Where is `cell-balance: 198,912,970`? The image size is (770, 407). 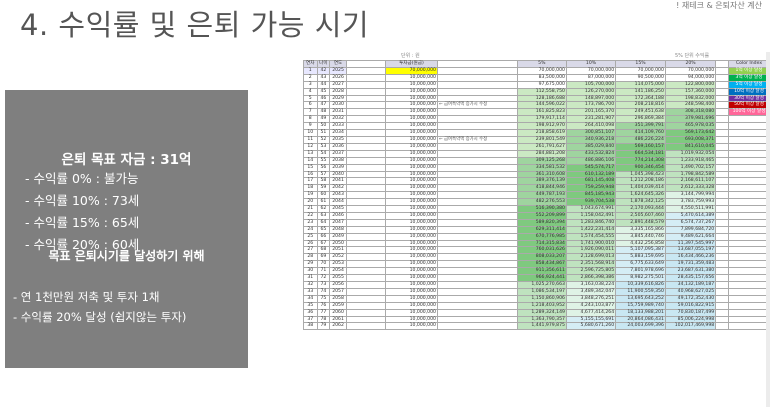
cell-balance: 198,912,970 is located at coordinates (541, 126).